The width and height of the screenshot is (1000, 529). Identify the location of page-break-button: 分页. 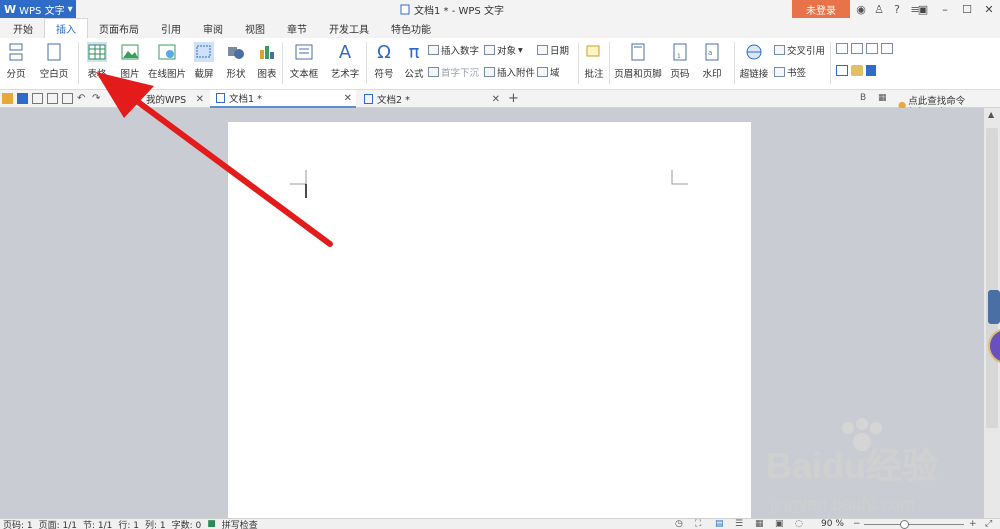
(16, 59).